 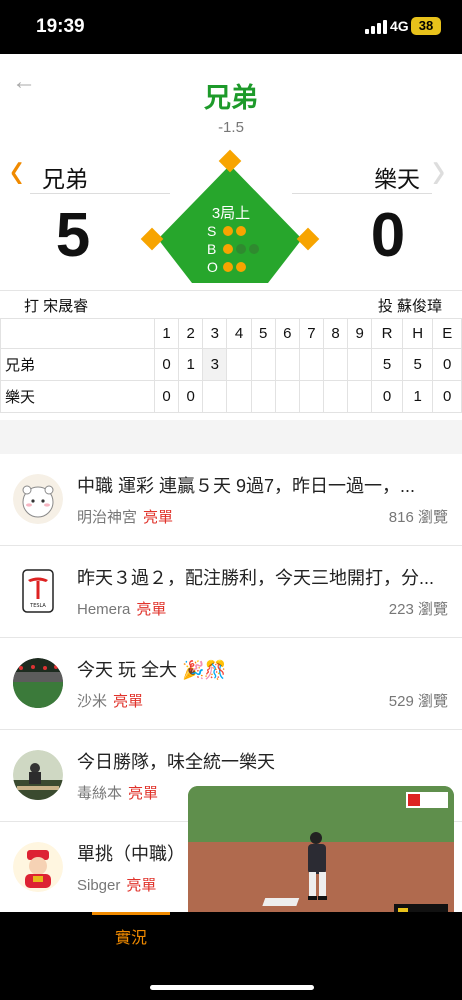 What do you see at coordinates (418, 701) in the screenshot?
I see `view-count: 529 瀏覽` at bounding box center [418, 701].